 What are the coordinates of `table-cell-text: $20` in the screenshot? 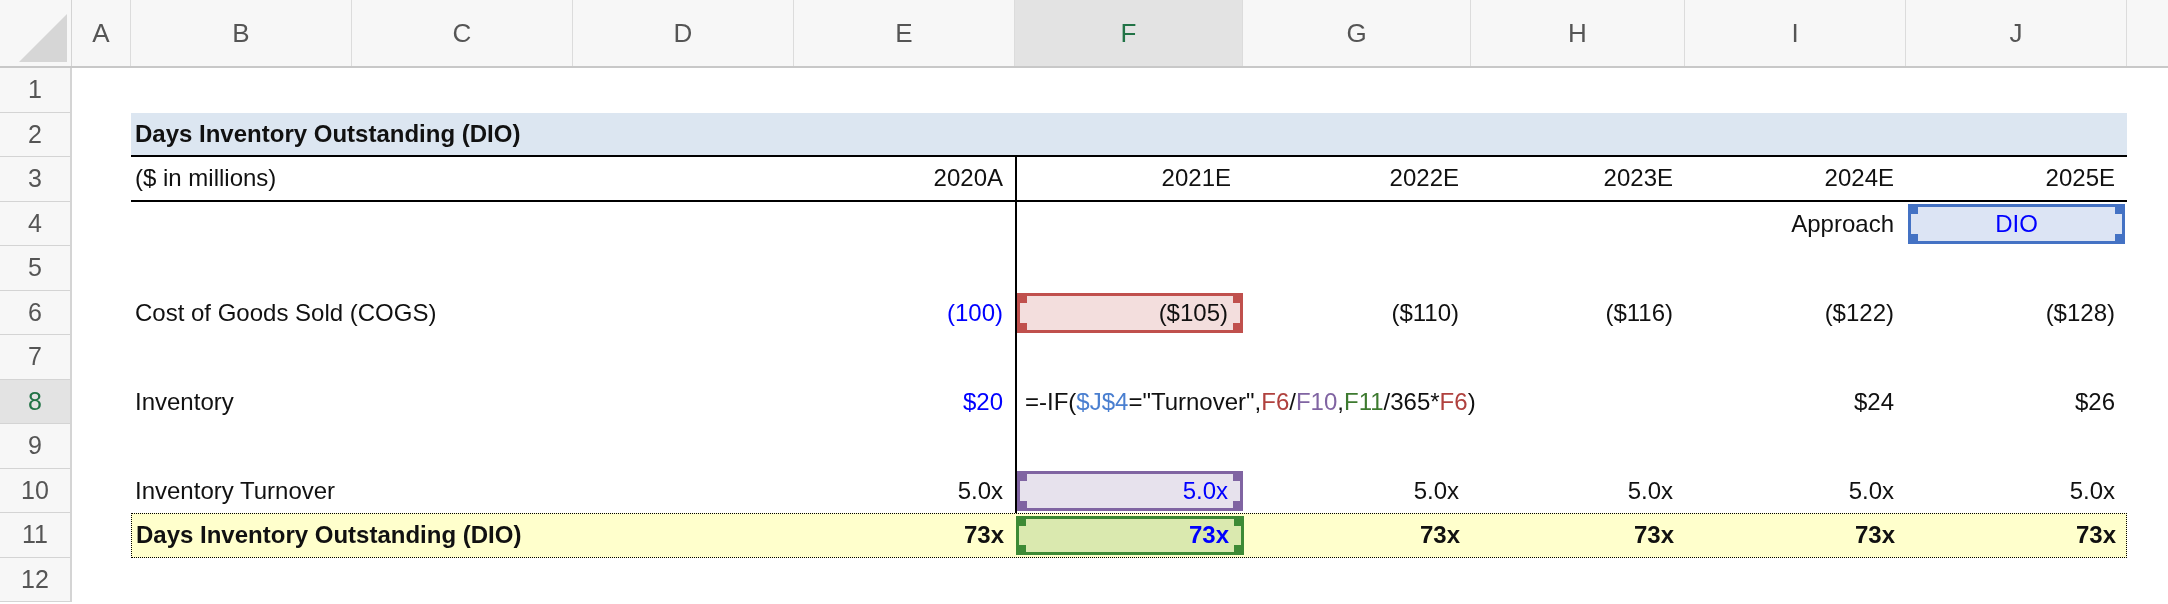 It's located at (982, 401).